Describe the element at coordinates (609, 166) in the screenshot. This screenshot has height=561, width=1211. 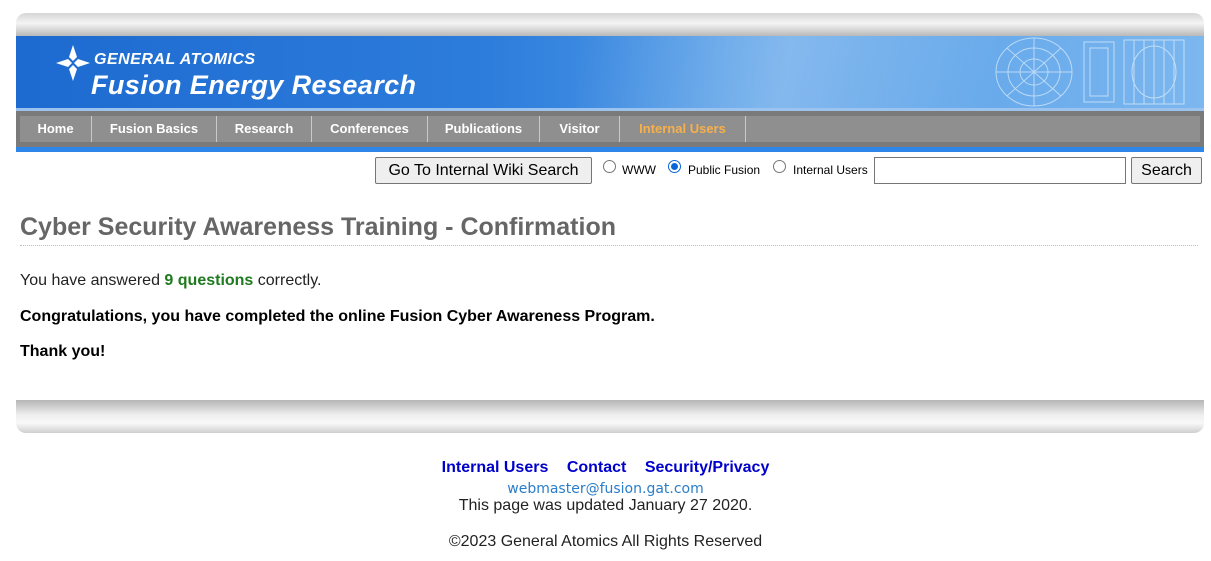
I see `scope-radio-www` at that location.